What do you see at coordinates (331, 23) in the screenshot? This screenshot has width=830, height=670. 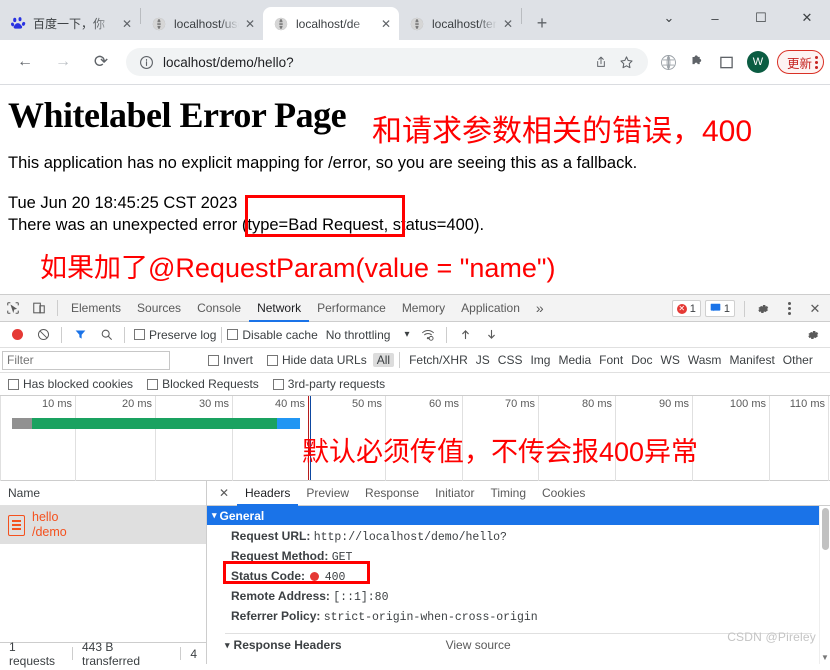 I see `browser-tab-localhost-demo: localhost/de ✕` at bounding box center [331, 23].